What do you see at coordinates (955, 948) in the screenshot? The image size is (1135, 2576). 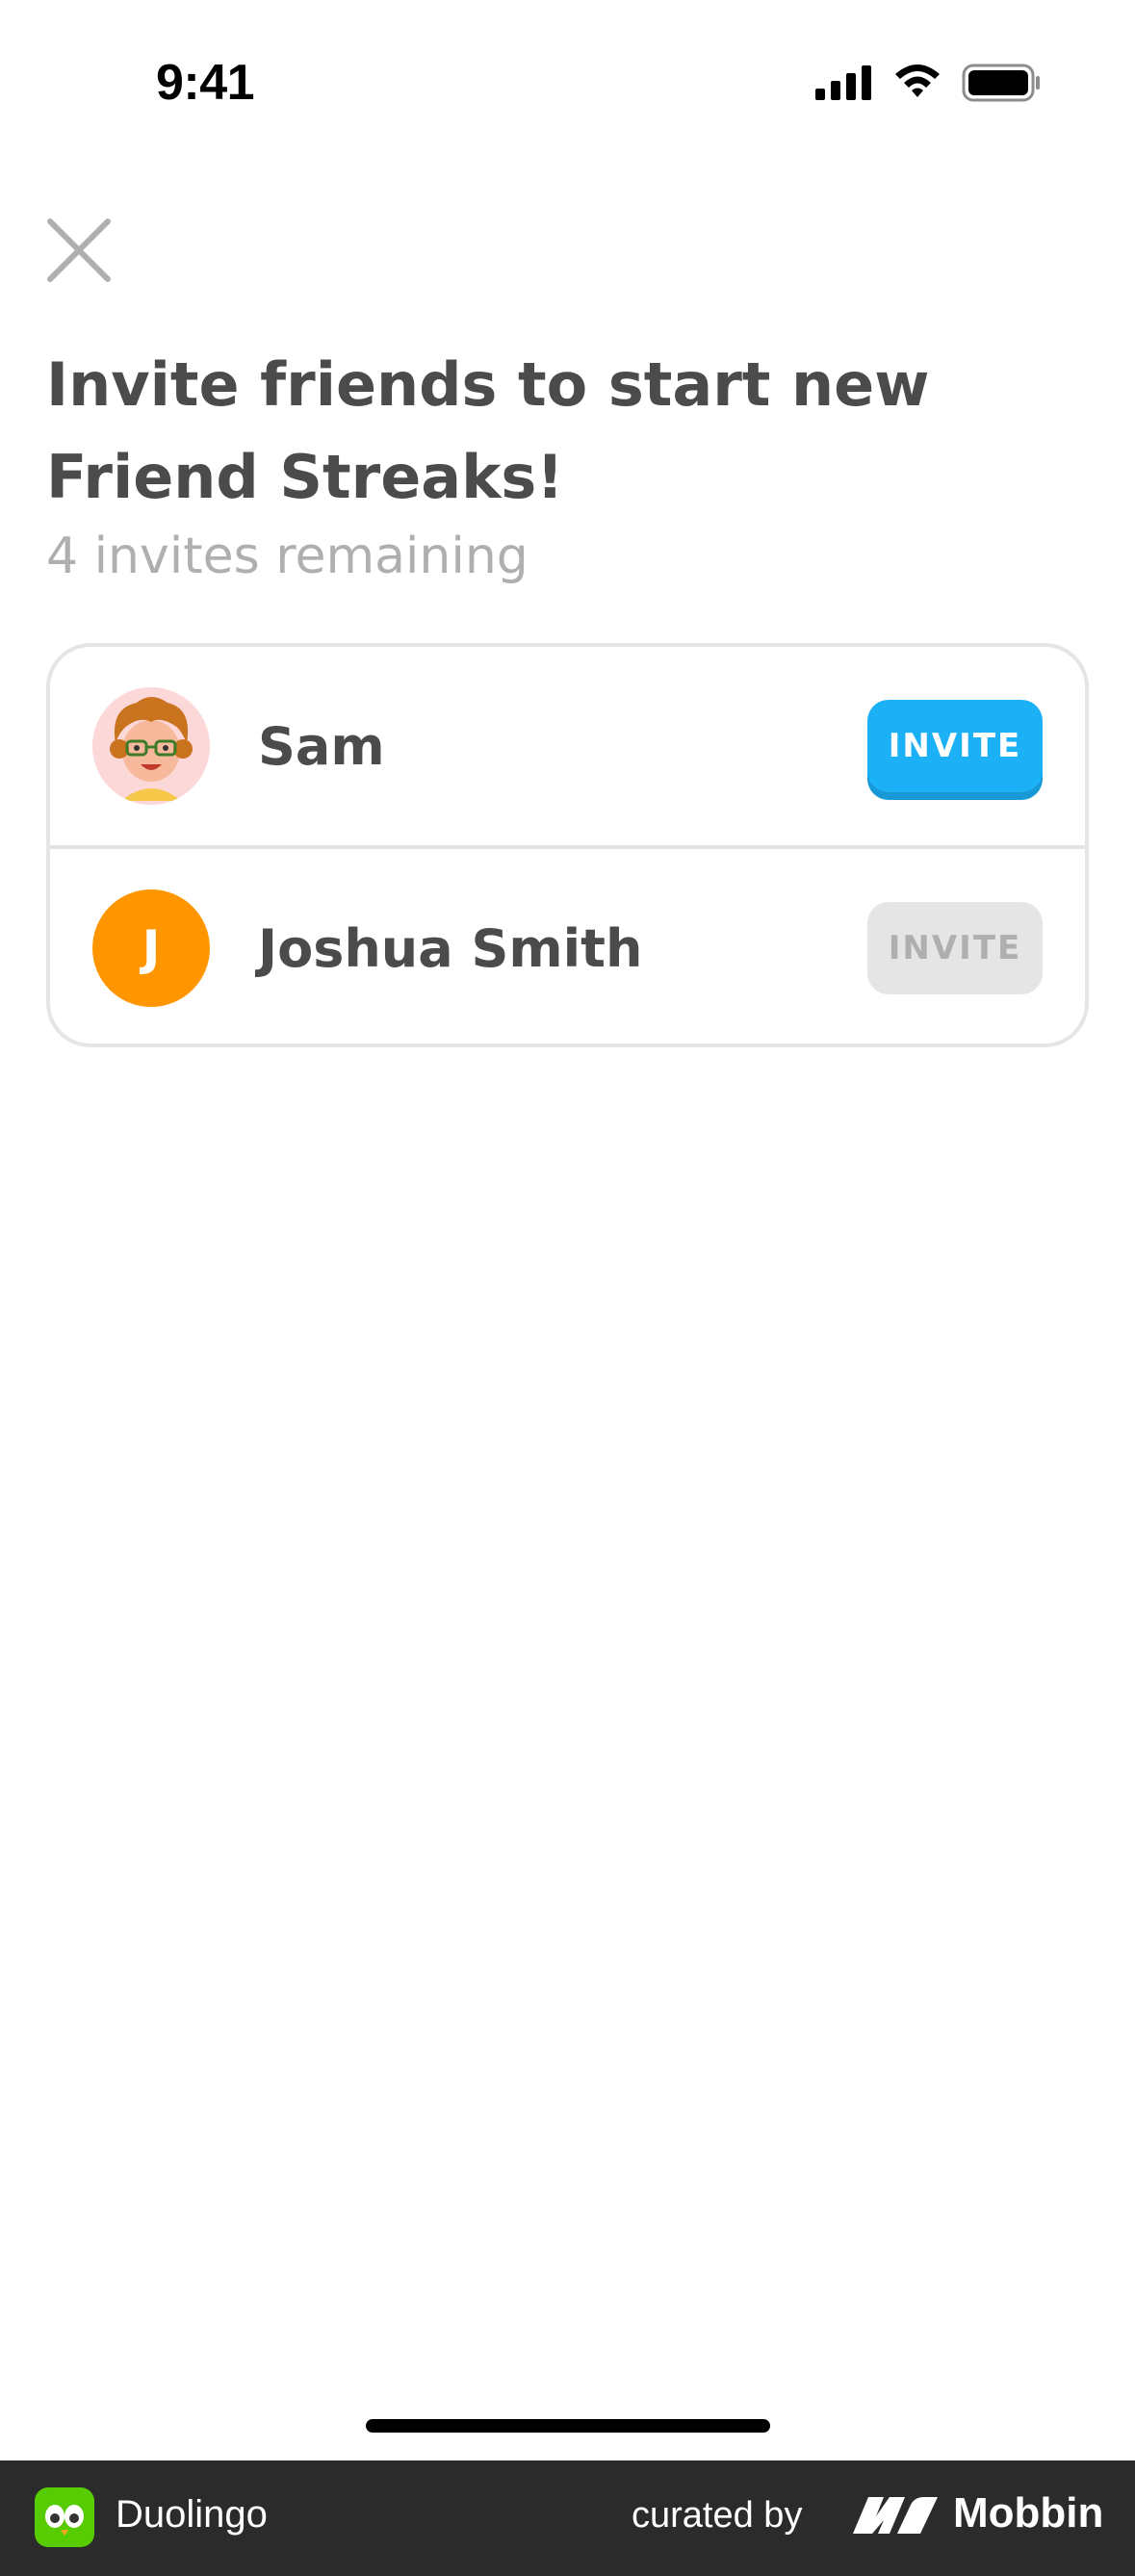 I see `invite-button-joshua-smith: INVITE` at bounding box center [955, 948].